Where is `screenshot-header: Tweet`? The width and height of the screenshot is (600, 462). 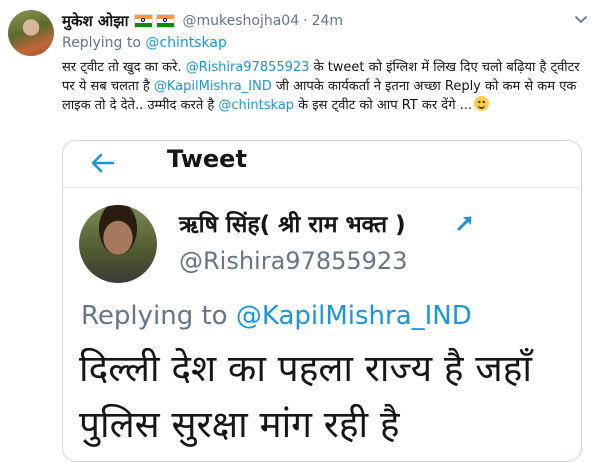
screenshot-header: Tweet is located at coordinates (322, 164).